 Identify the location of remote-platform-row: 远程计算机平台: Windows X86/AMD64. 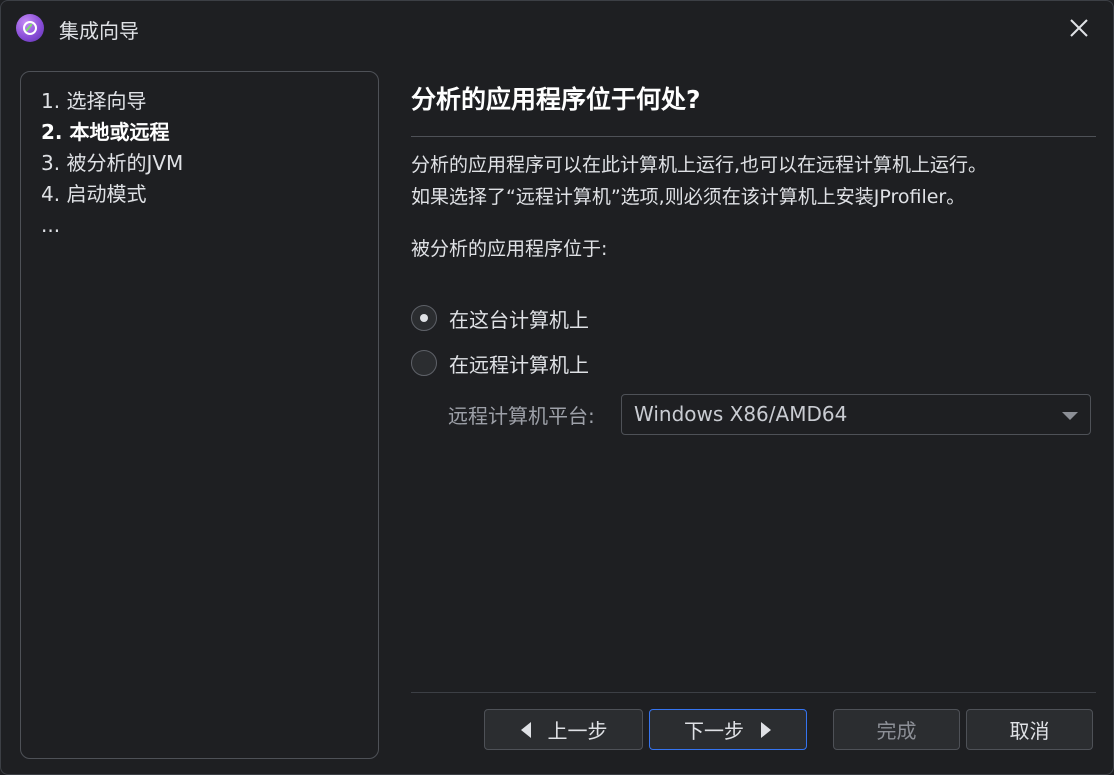
(772, 414).